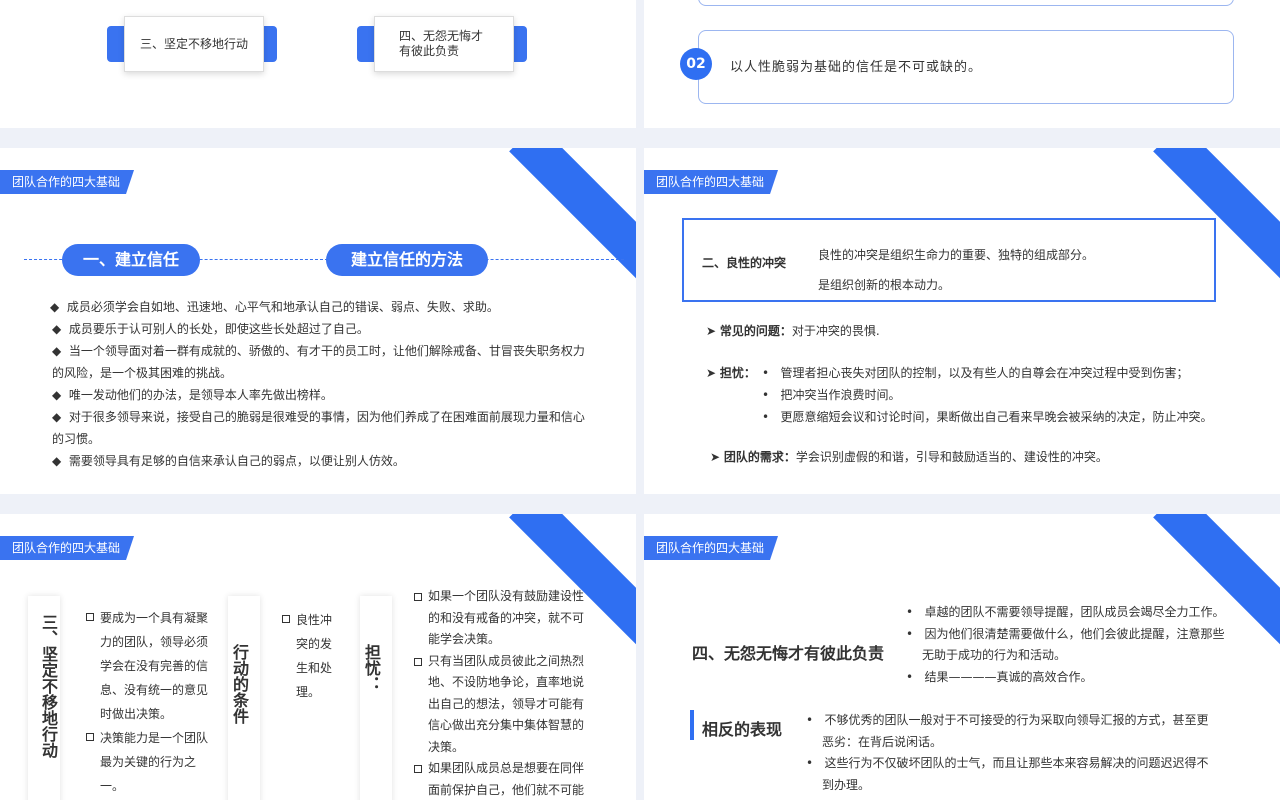 This screenshot has height=800, width=1280. Describe the element at coordinates (376, 698) in the screenshot. I see `column-bar` at that location.